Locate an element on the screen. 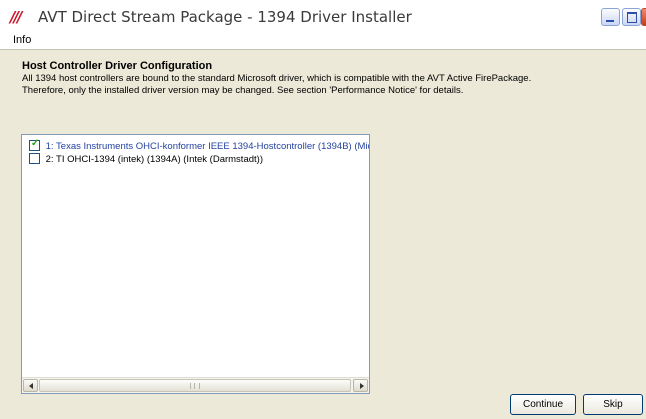 Image resolution: width=646 pixels, height=419 pixels. arrow-left-icon is located at coordinates (31, 386).